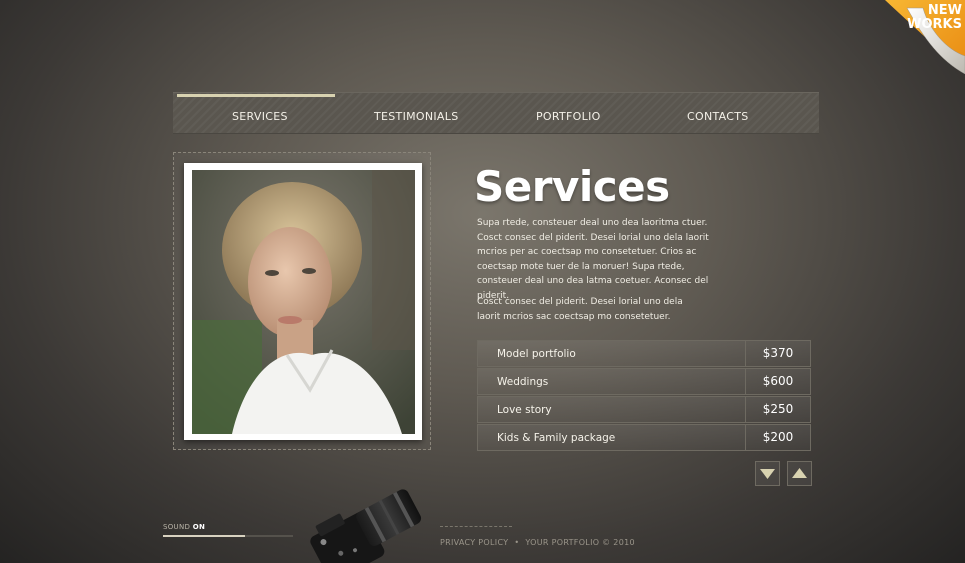 Image resolution: width=965 pixels, height=563 pixels. Describe the element at coordinates (777, 437) in the screenshot. I see `service-price: $200` at that location.